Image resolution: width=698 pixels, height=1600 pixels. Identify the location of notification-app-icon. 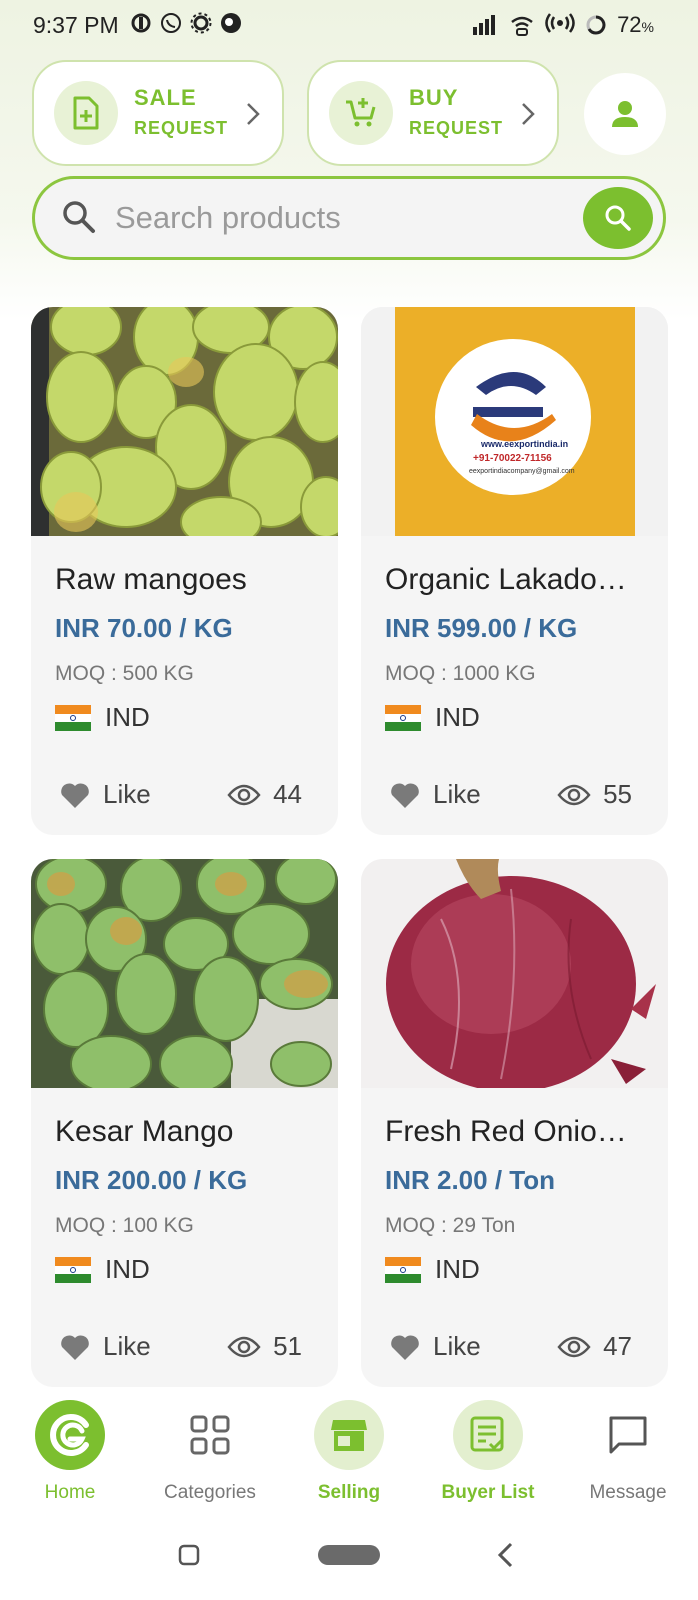
(141, 23).